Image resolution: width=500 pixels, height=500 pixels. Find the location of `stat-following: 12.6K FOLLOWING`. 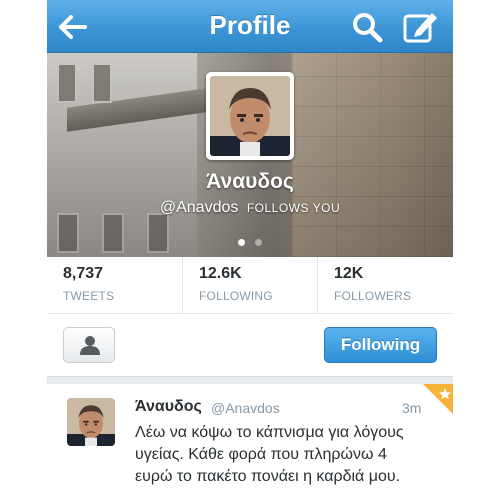

stat-following: 12.6K FOLLOWING is located at coordinates (249, 285).